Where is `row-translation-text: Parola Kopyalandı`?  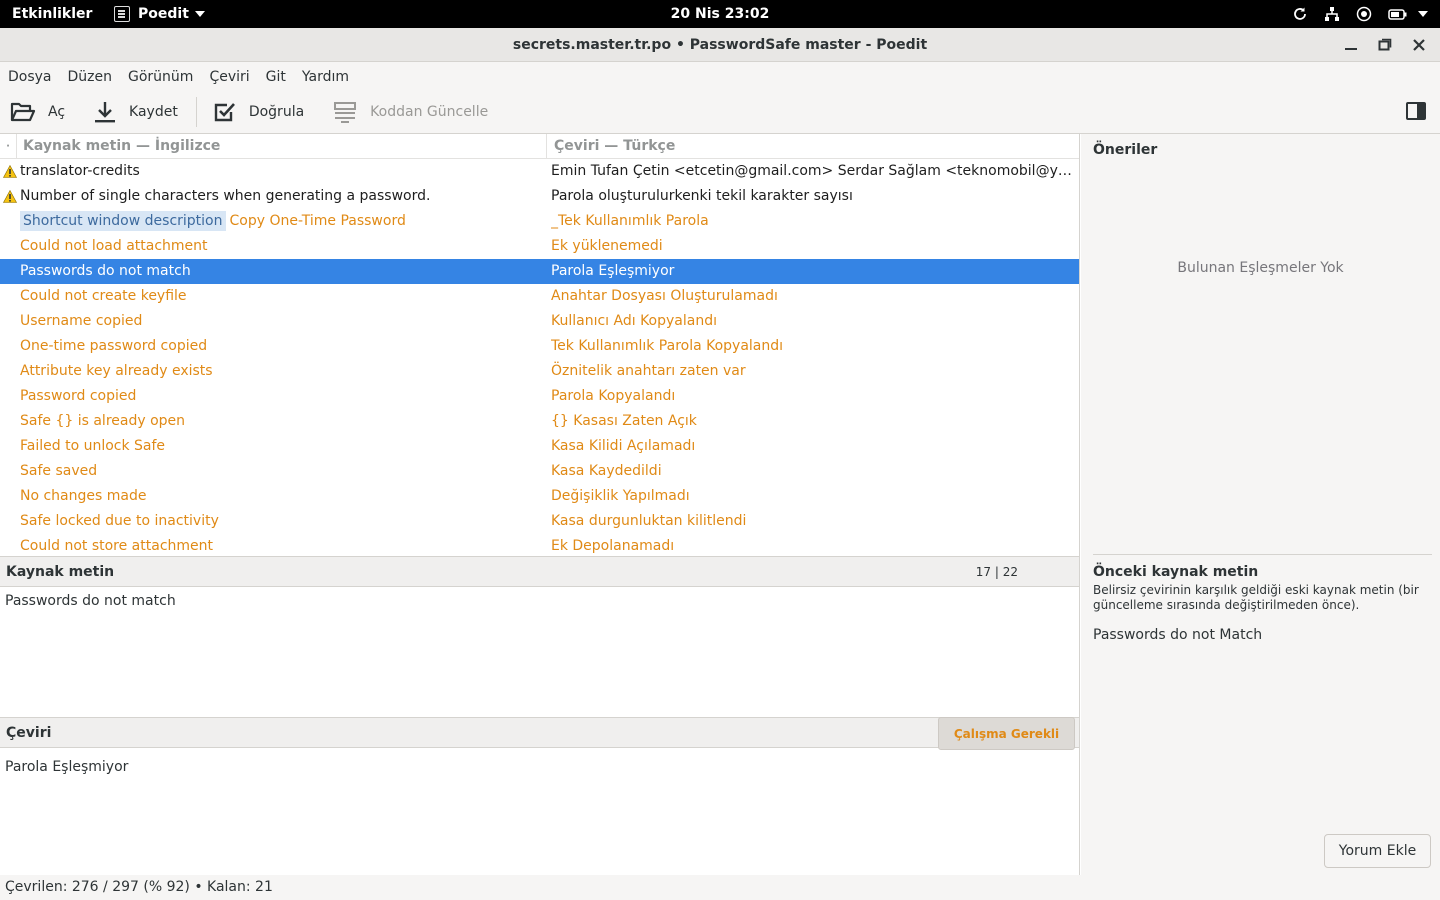
row-translation-text: Parola Kopyalandı is located at coordinates (613, 396).